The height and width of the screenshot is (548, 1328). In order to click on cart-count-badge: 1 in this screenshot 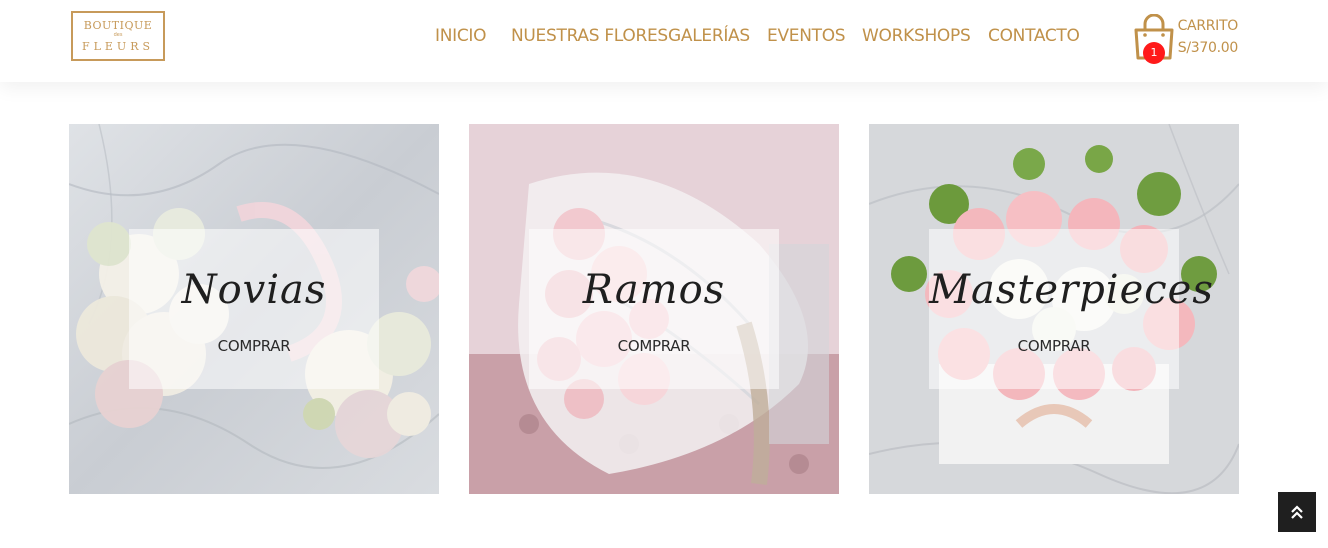, I will do `click(1154, 53)`.